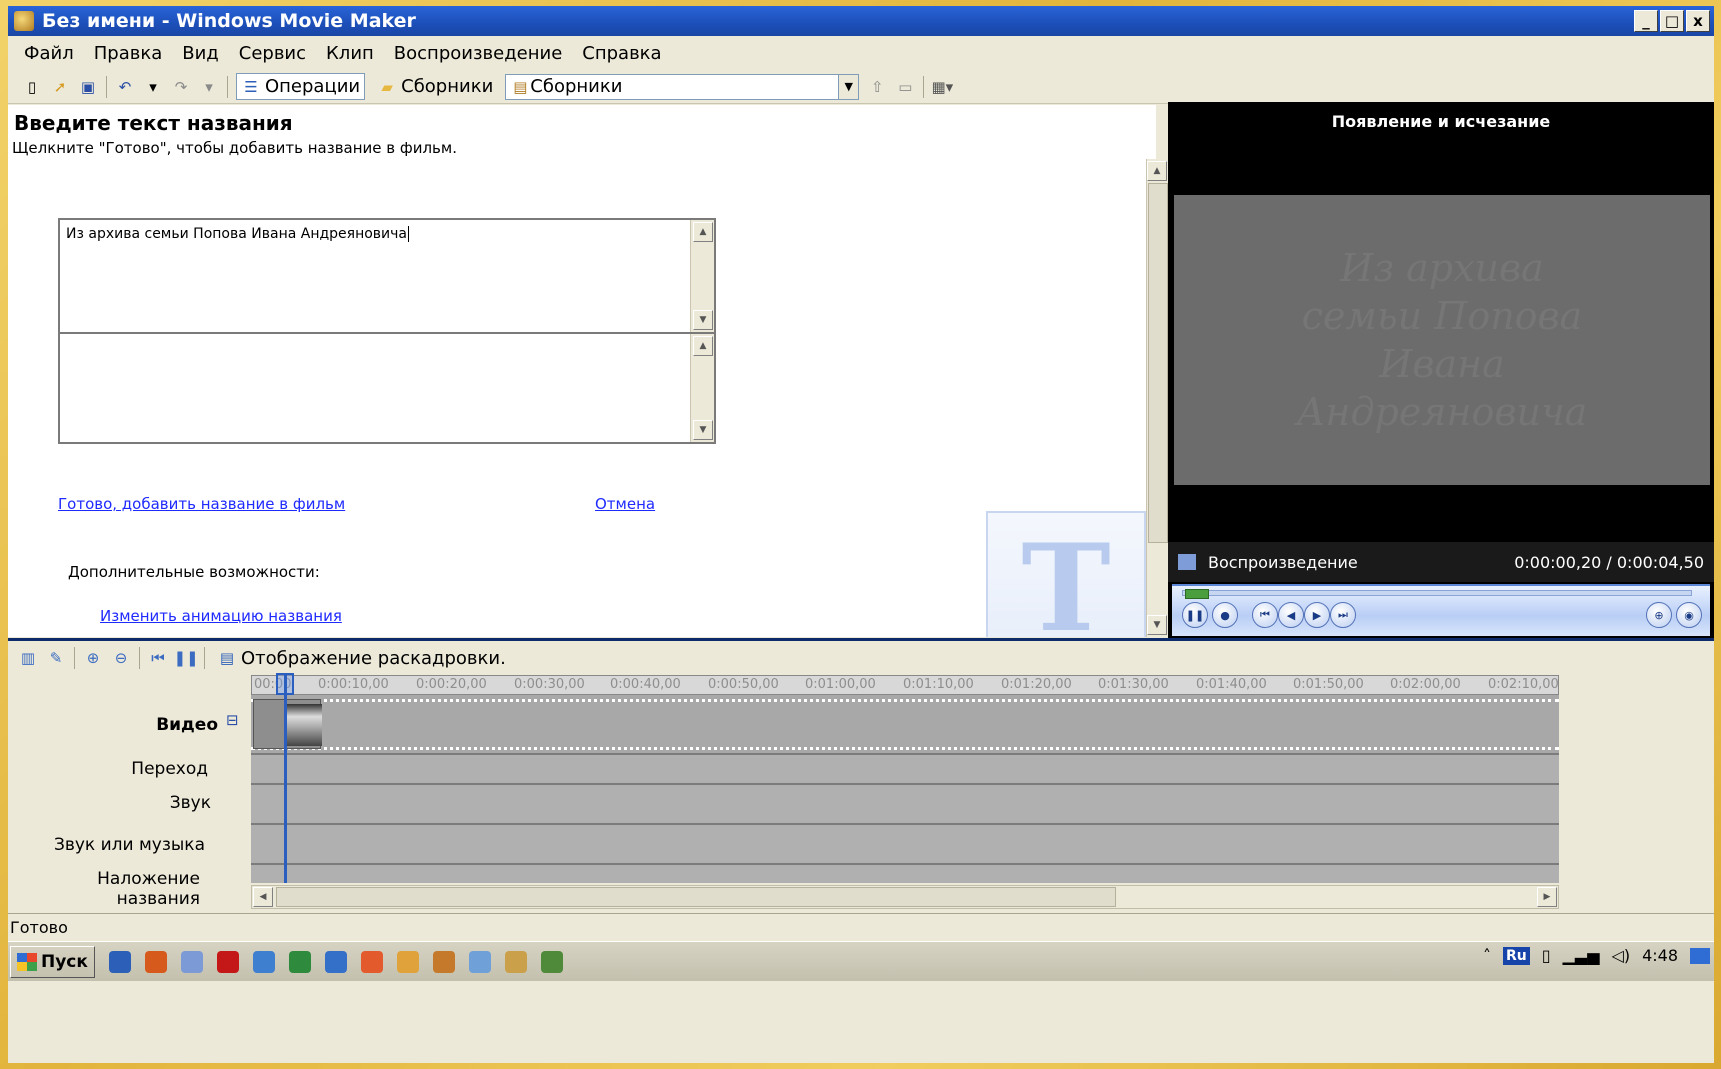 The height and width of the screenshot is (1069, 1721). What do you see at coordinates (227, 961) in the screenshot?
I see `opera-icon` at bounding box center [227, 961].